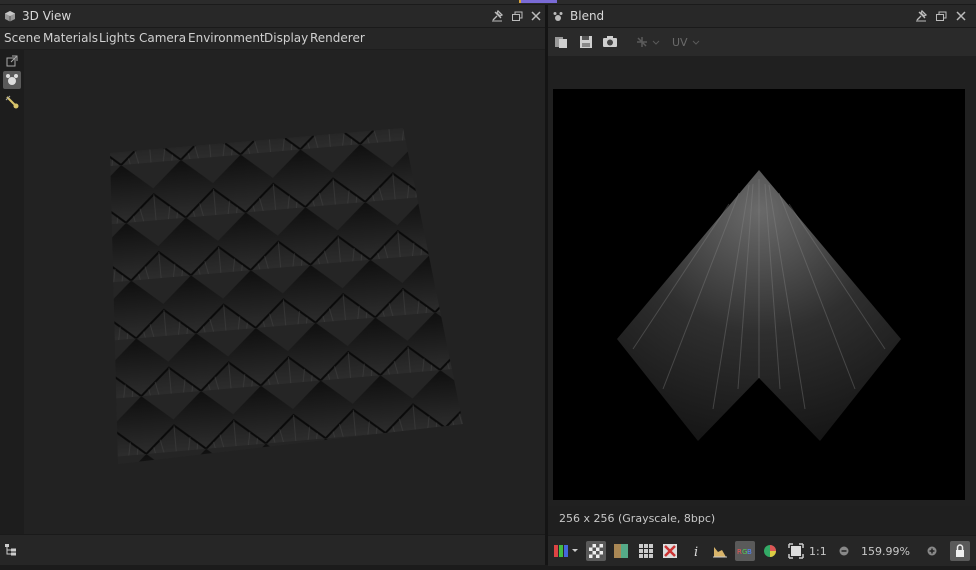 This screenshot has width=976, height=570. I want to click on color-wheel-icon, so click(770, 551).